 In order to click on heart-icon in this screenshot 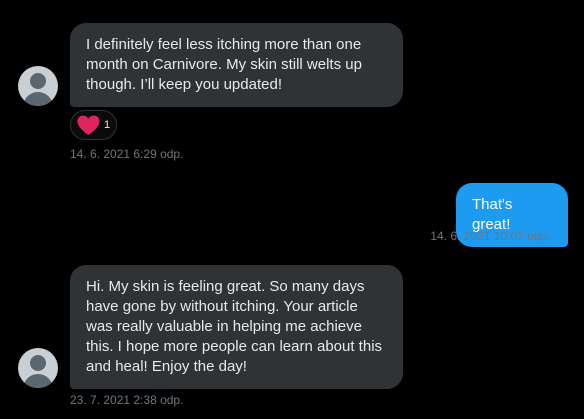, I will do `click(88, 125)`.